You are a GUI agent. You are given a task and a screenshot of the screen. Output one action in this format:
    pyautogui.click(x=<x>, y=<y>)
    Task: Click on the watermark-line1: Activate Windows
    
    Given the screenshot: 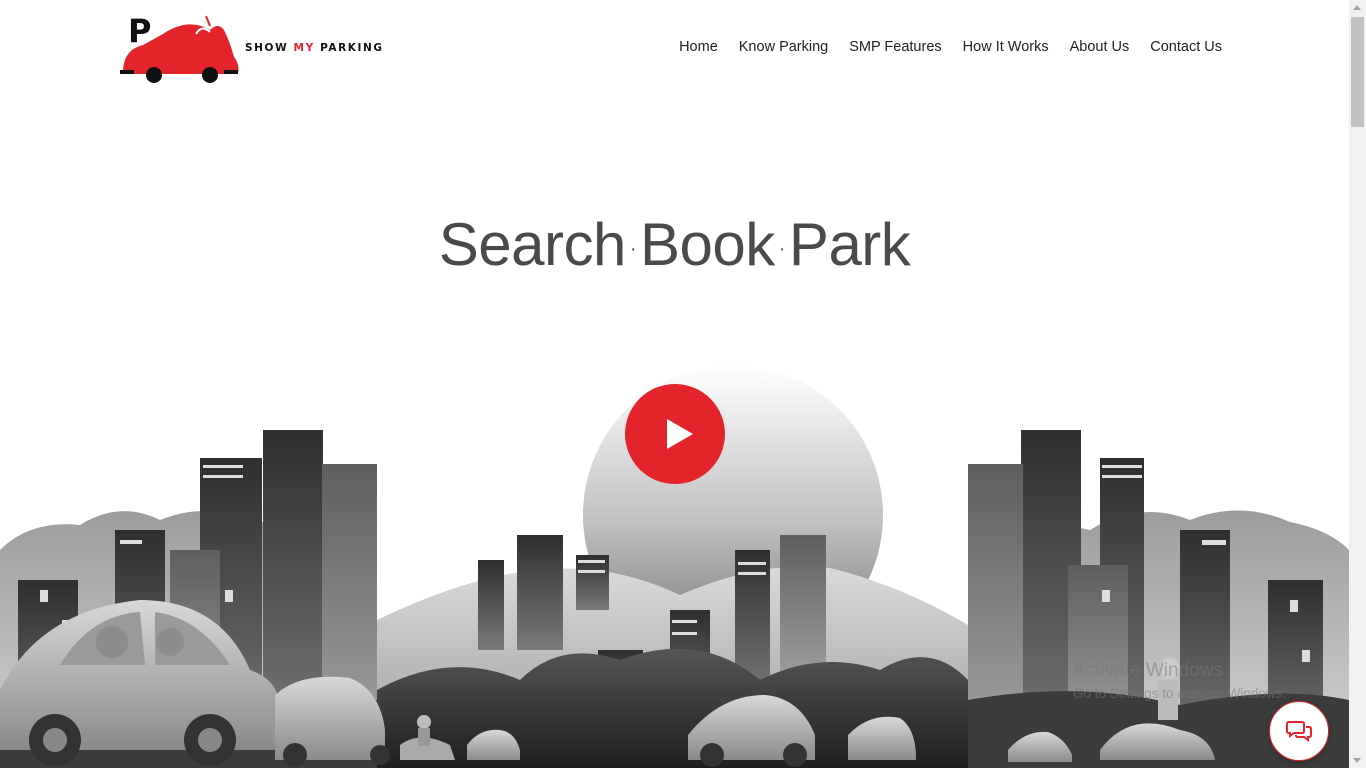 What is the action you would take?
    pyautogui.click(x=1148, y=670)
    